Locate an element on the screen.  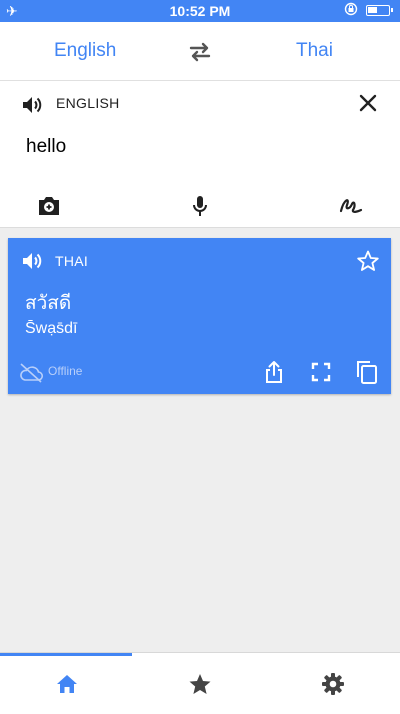
swap-arrows-icon is located at coordinates (200, 52).